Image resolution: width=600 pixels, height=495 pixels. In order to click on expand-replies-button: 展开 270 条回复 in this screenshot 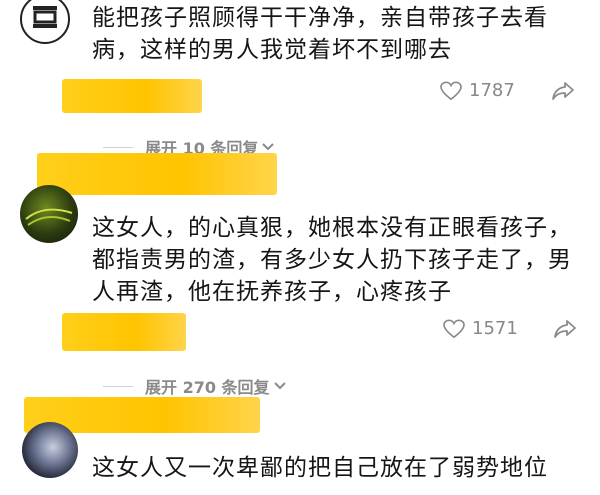, I will do `click(195, 386)`.